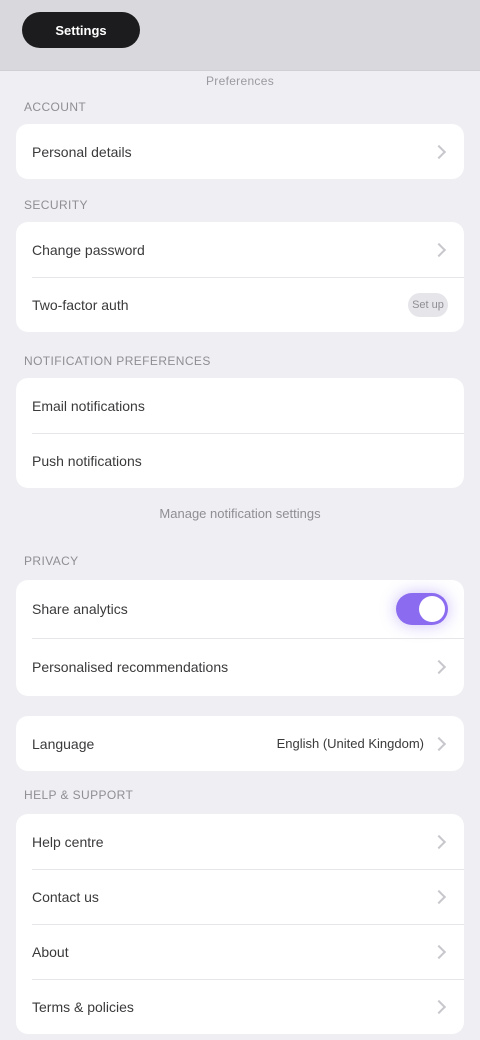  I want to click on row-personal-details: Personal details, so click(240, 151).